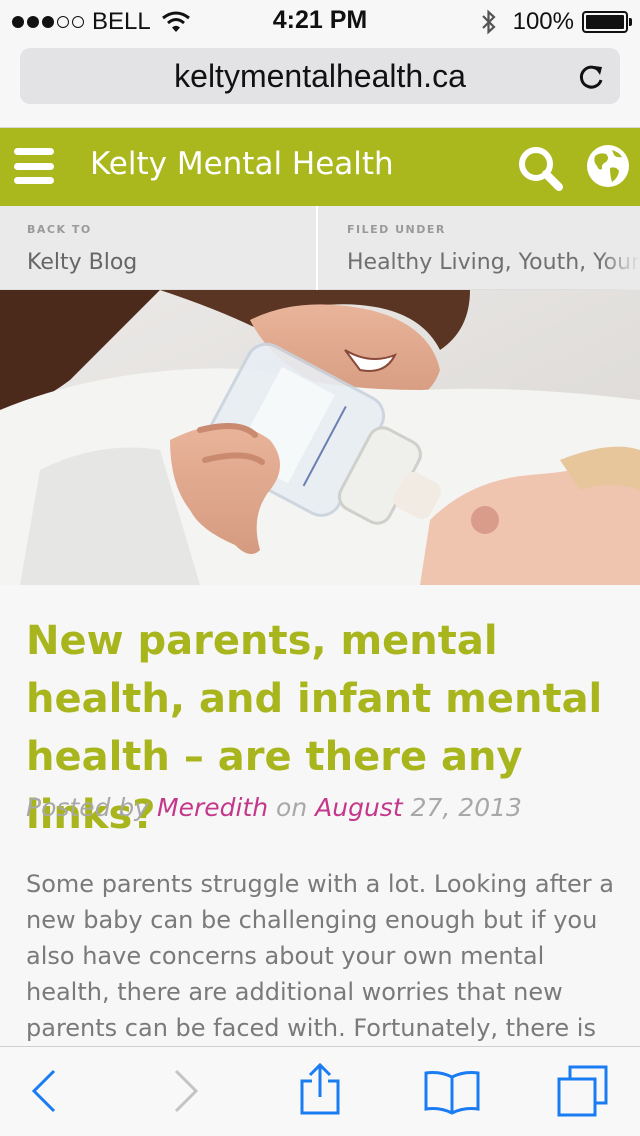 This screenshot has width=640, height=1136. I want to click on tabs-icon, so click(583, 1092).